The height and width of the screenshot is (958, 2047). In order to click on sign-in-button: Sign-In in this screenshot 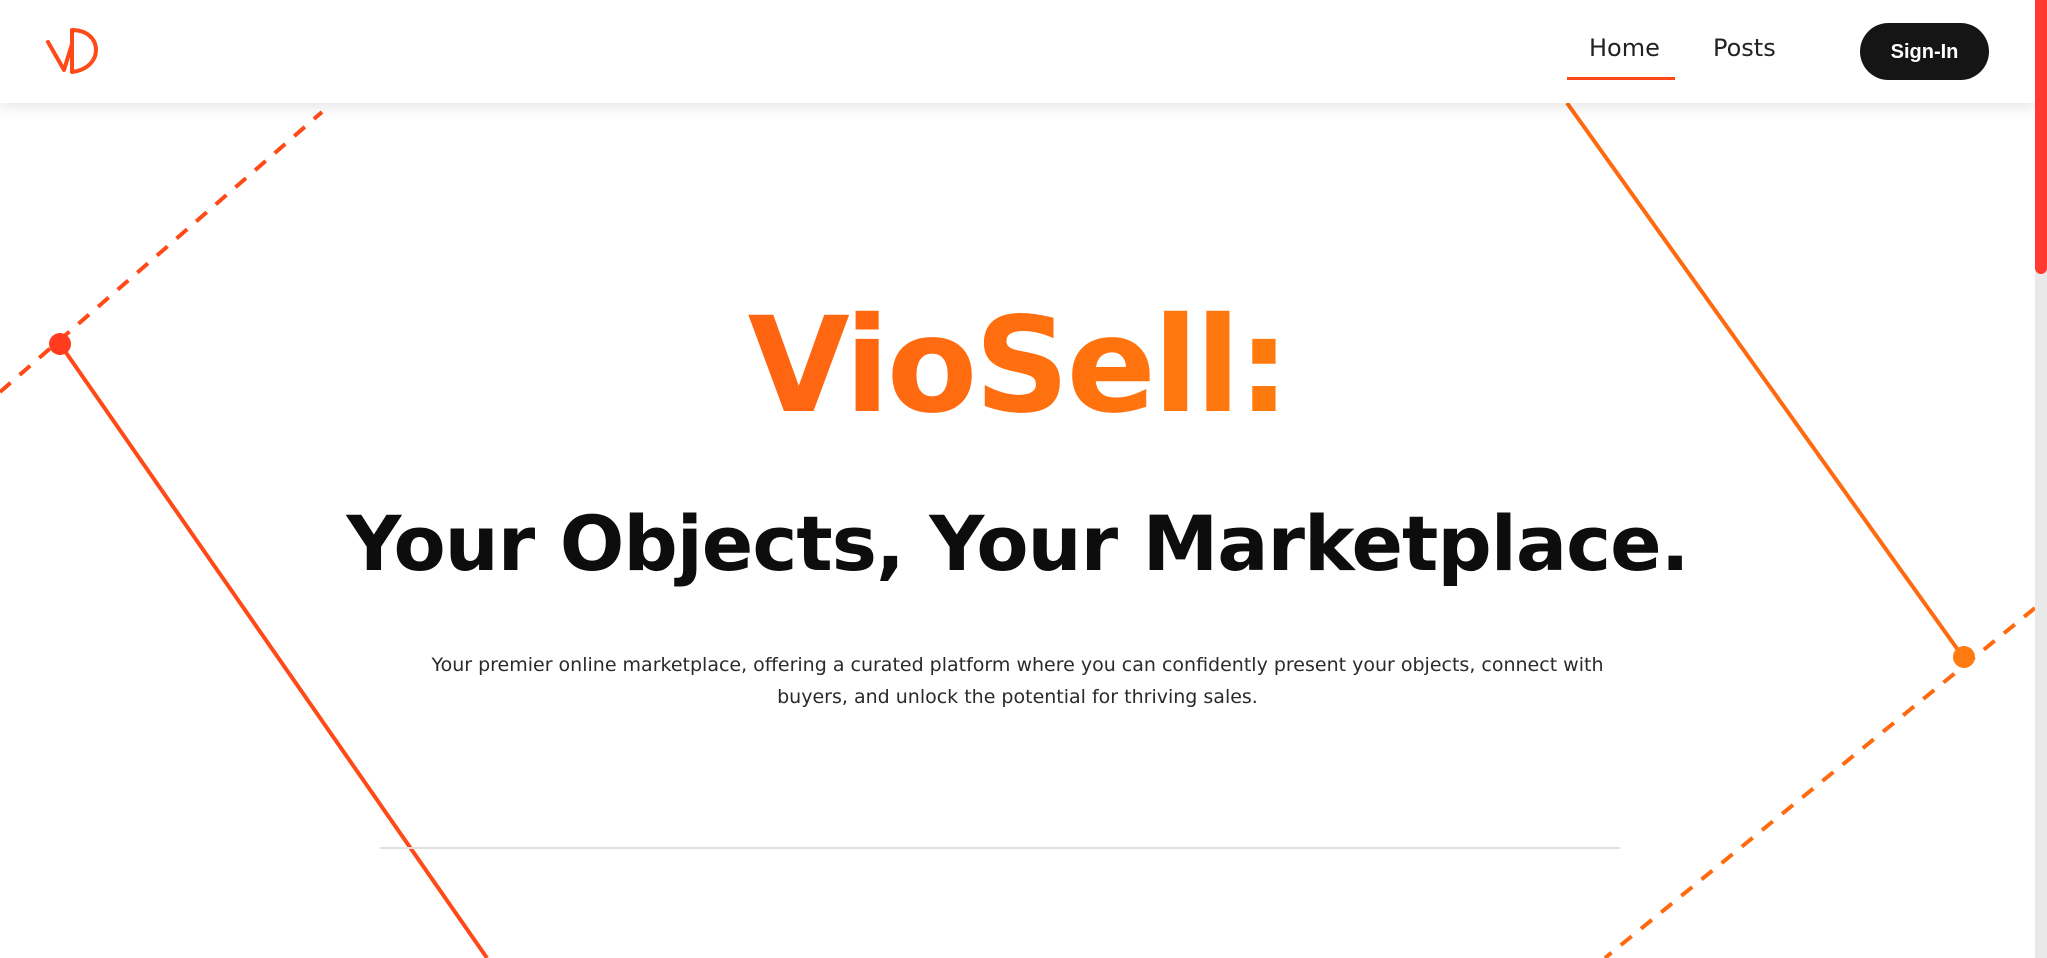, I will do `click(1924, 51)`.